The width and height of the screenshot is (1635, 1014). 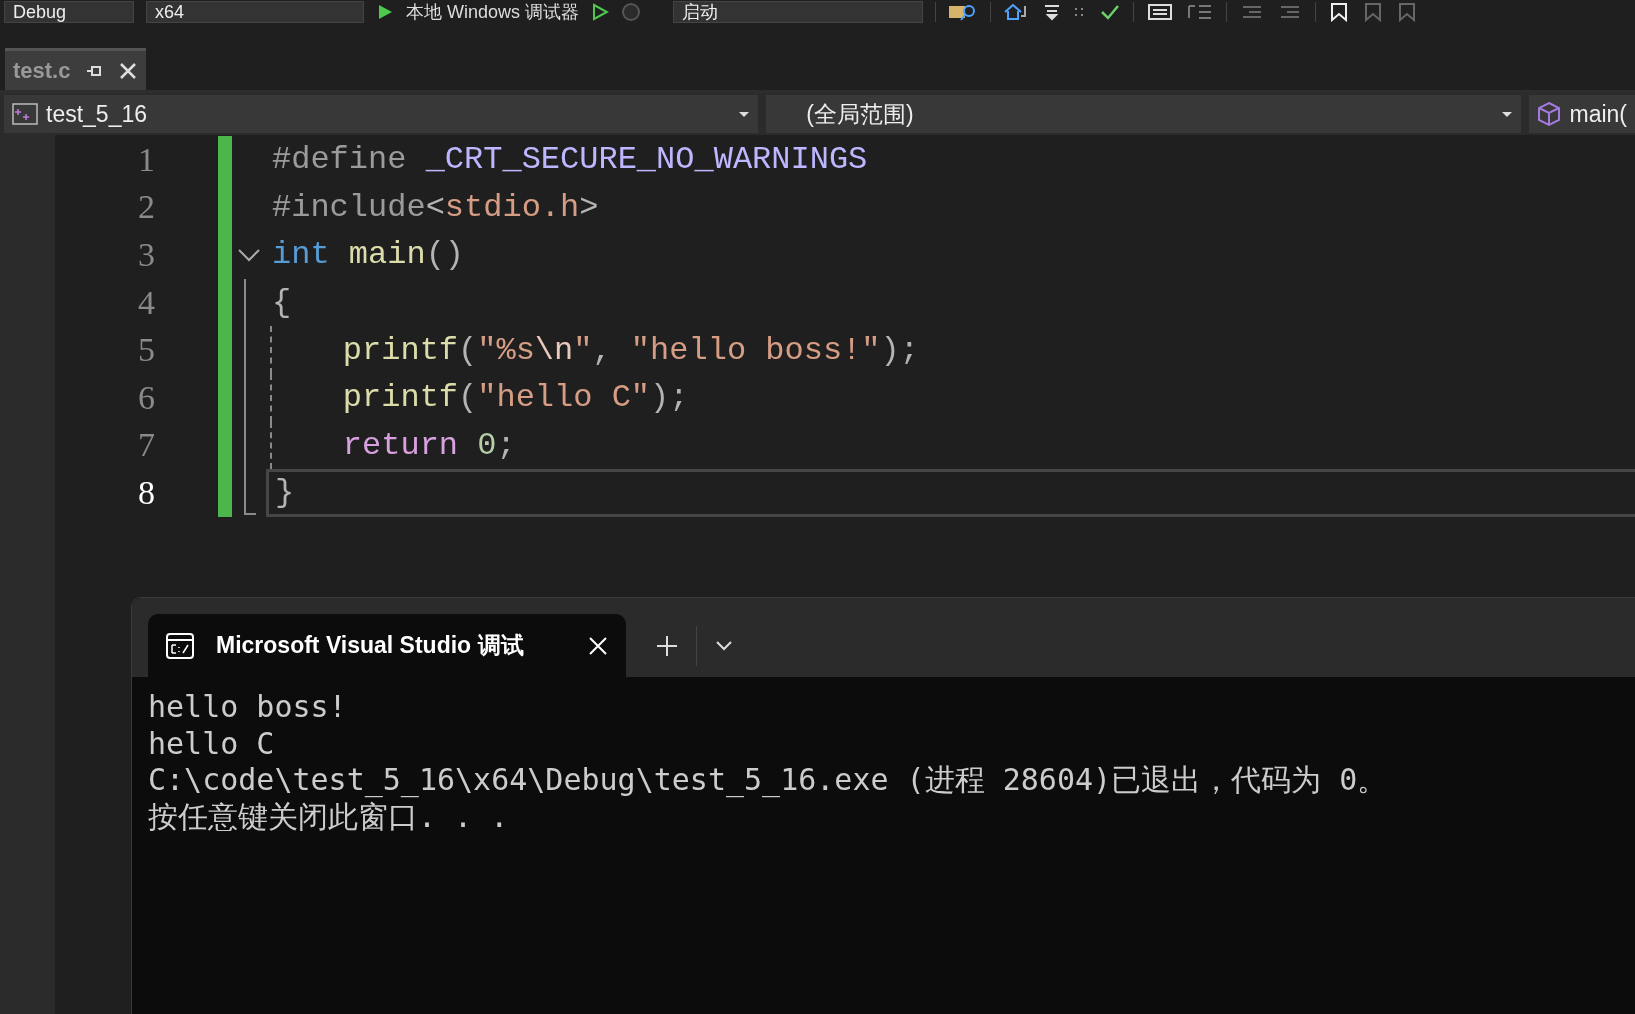 What do you see at coordinates (368, 255) in the screenshot?
I see `code-line: int main()` at bounding box center [368, 255].